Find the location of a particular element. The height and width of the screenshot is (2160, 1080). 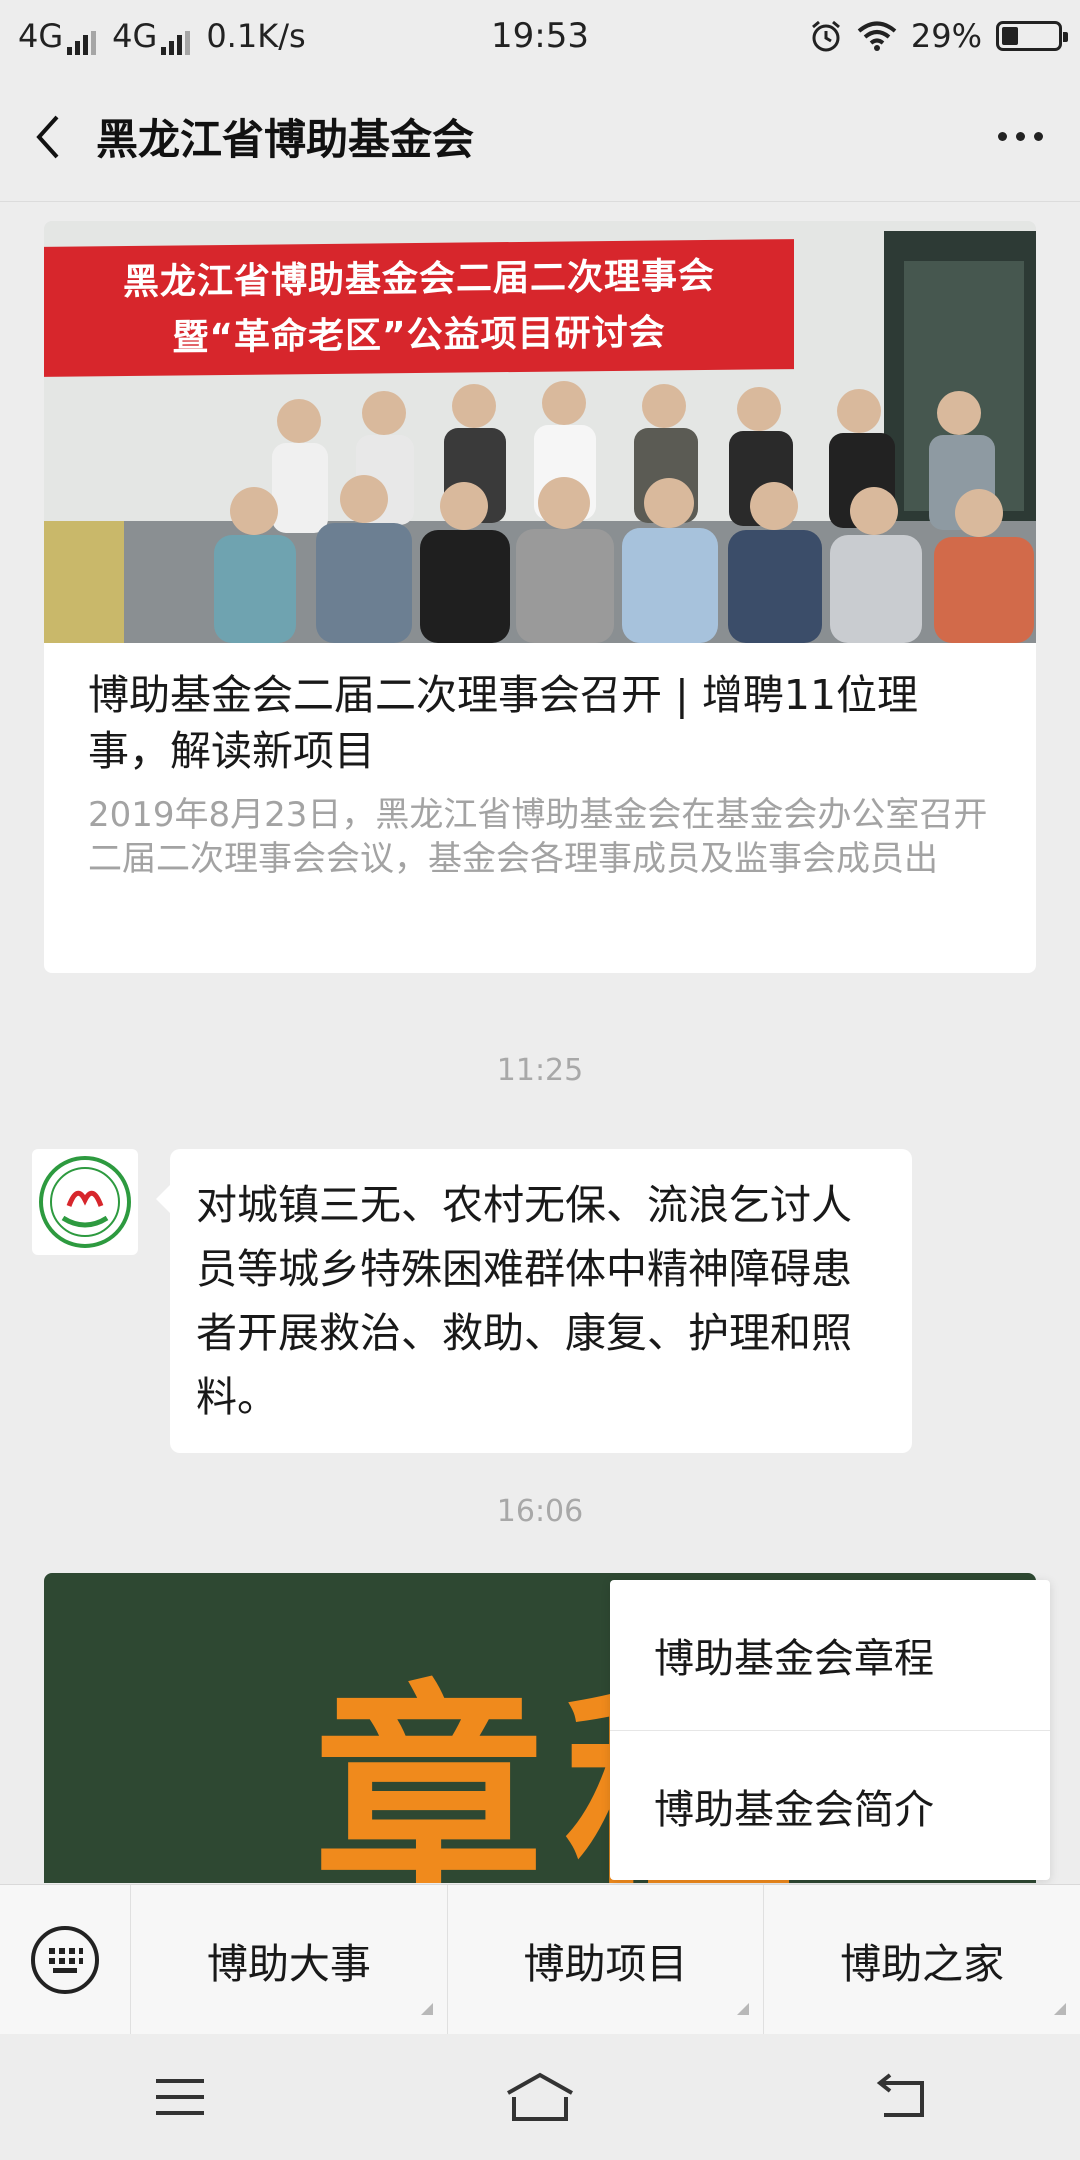

wifi-icon is located at coordinates (877, 36).